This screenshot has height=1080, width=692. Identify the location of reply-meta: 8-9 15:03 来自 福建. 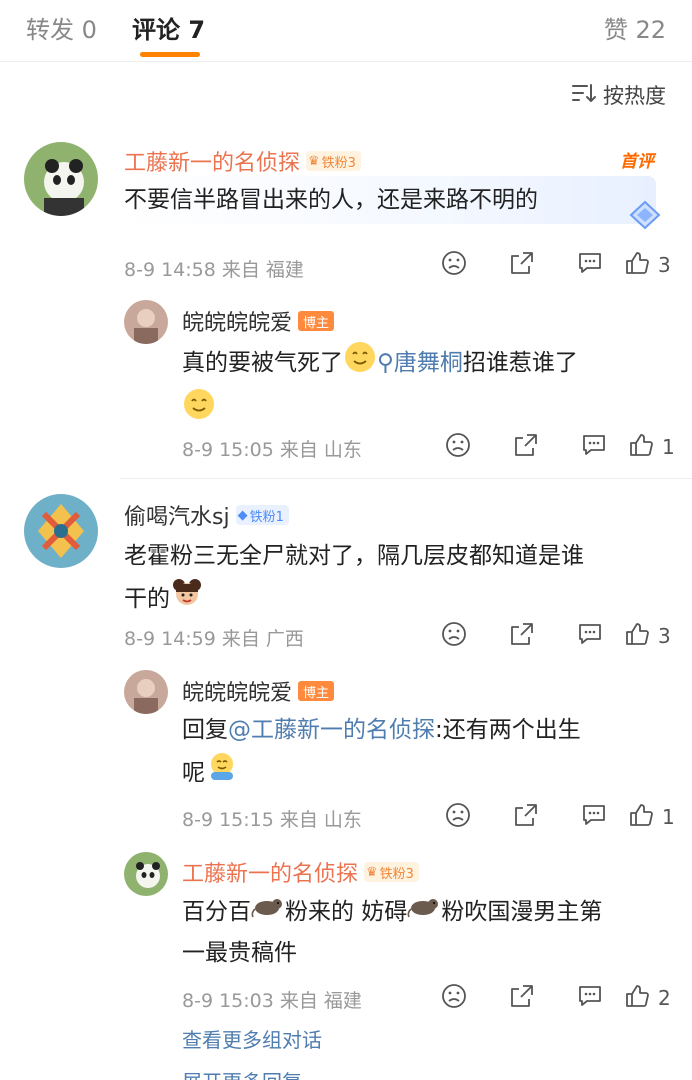
(272, 1001).